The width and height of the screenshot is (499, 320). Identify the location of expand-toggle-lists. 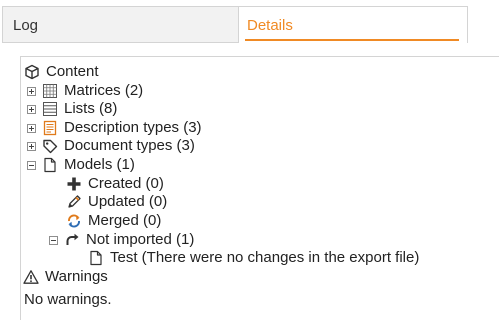
(31, 109).